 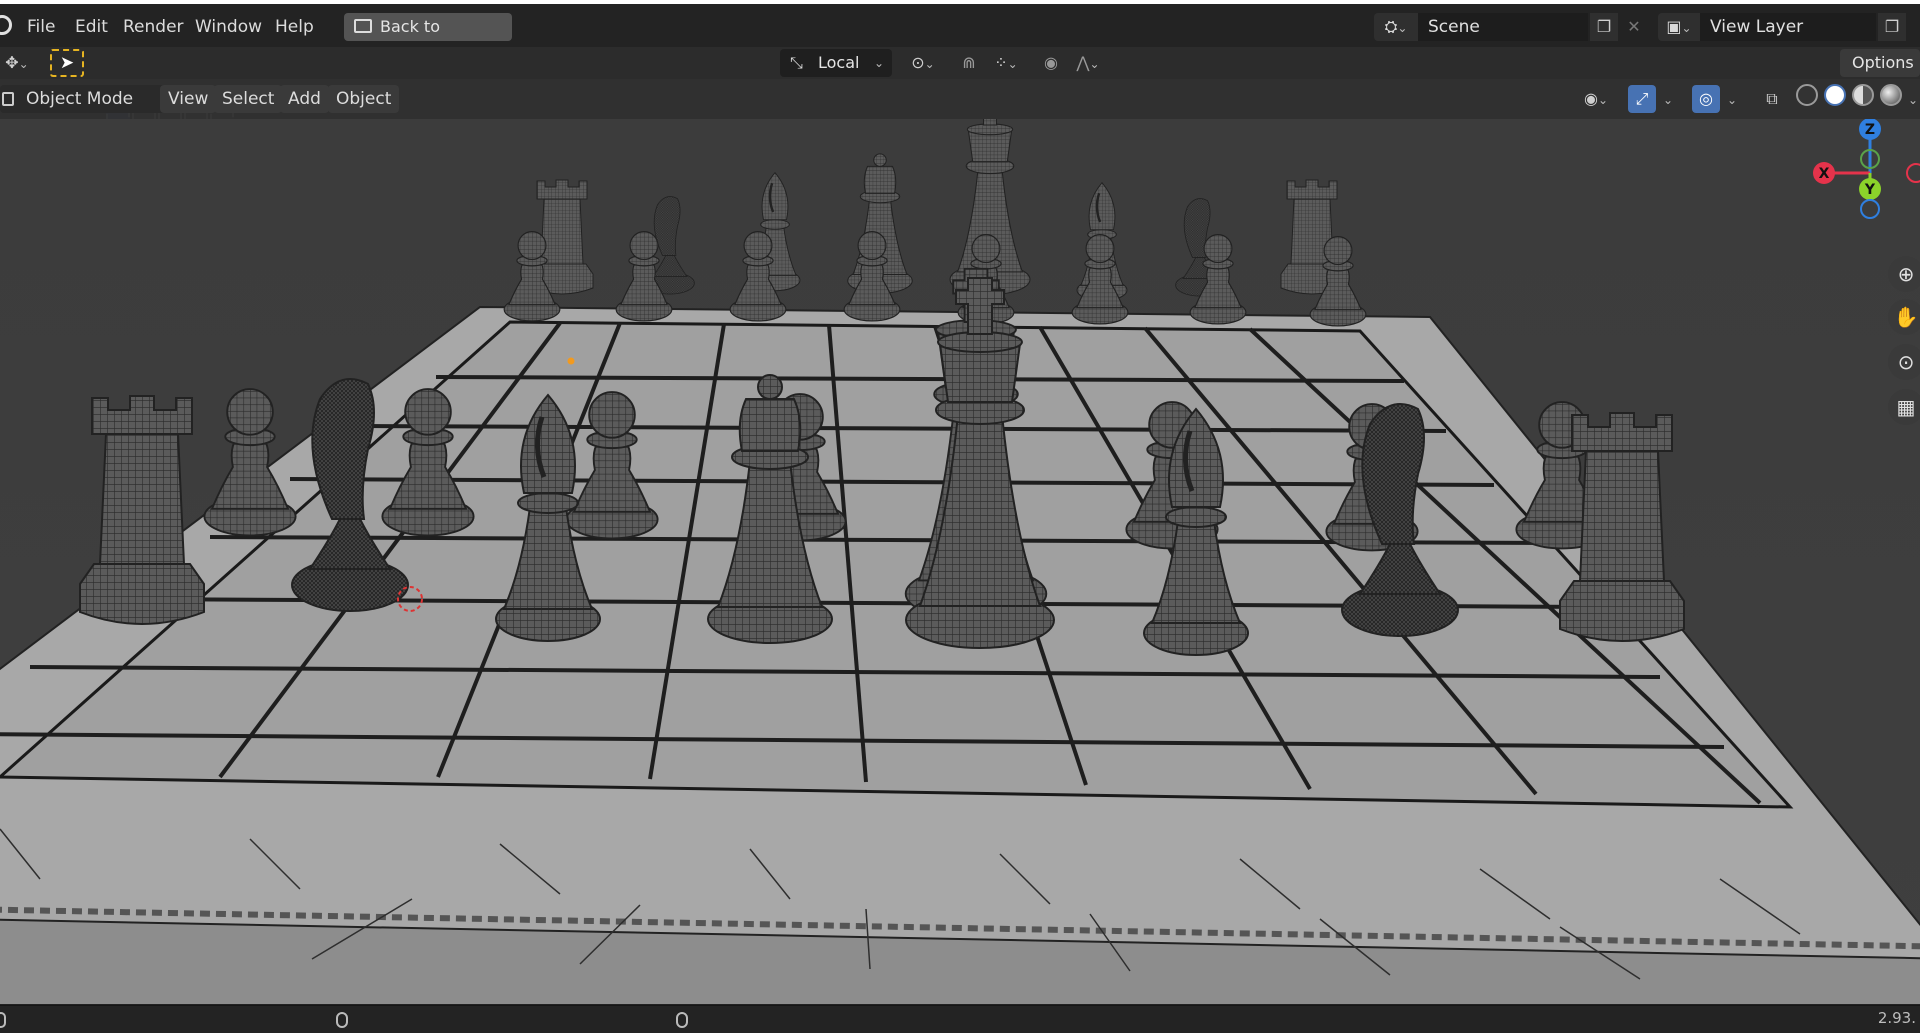 What do you see at coordinates (364, 99) in the screenshot?
I see `header-menu-object: Object` at bounding box center [364, 99].